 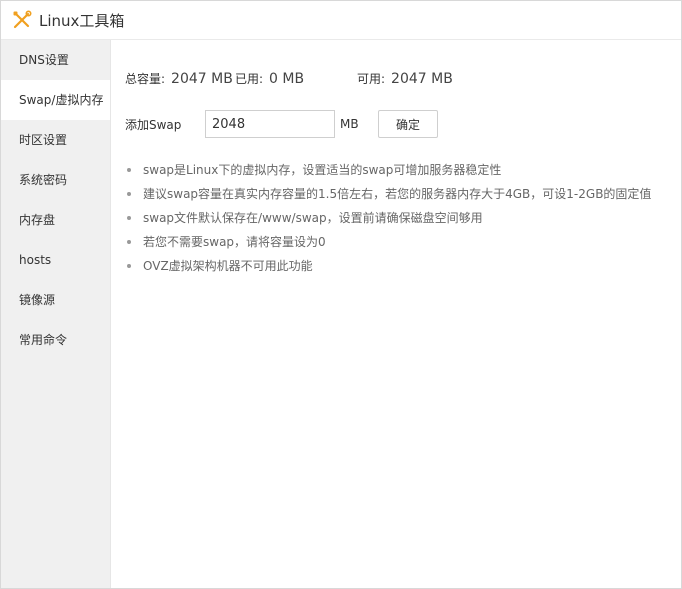 What do you see at coordinates (55, 220) in the screenshot?
I see `sidebar-item-ramdisk: 内存盘` at bounding box center [55, 220].